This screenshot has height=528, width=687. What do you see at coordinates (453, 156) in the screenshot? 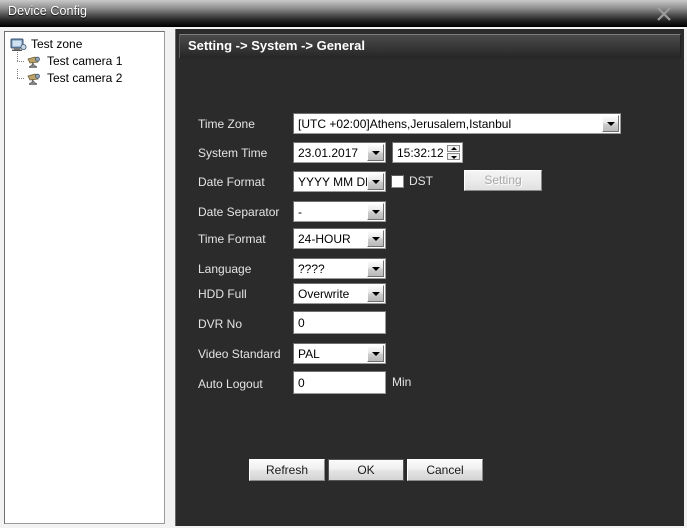
I see `stepper-down-icon` at bounding box center [453, 156].